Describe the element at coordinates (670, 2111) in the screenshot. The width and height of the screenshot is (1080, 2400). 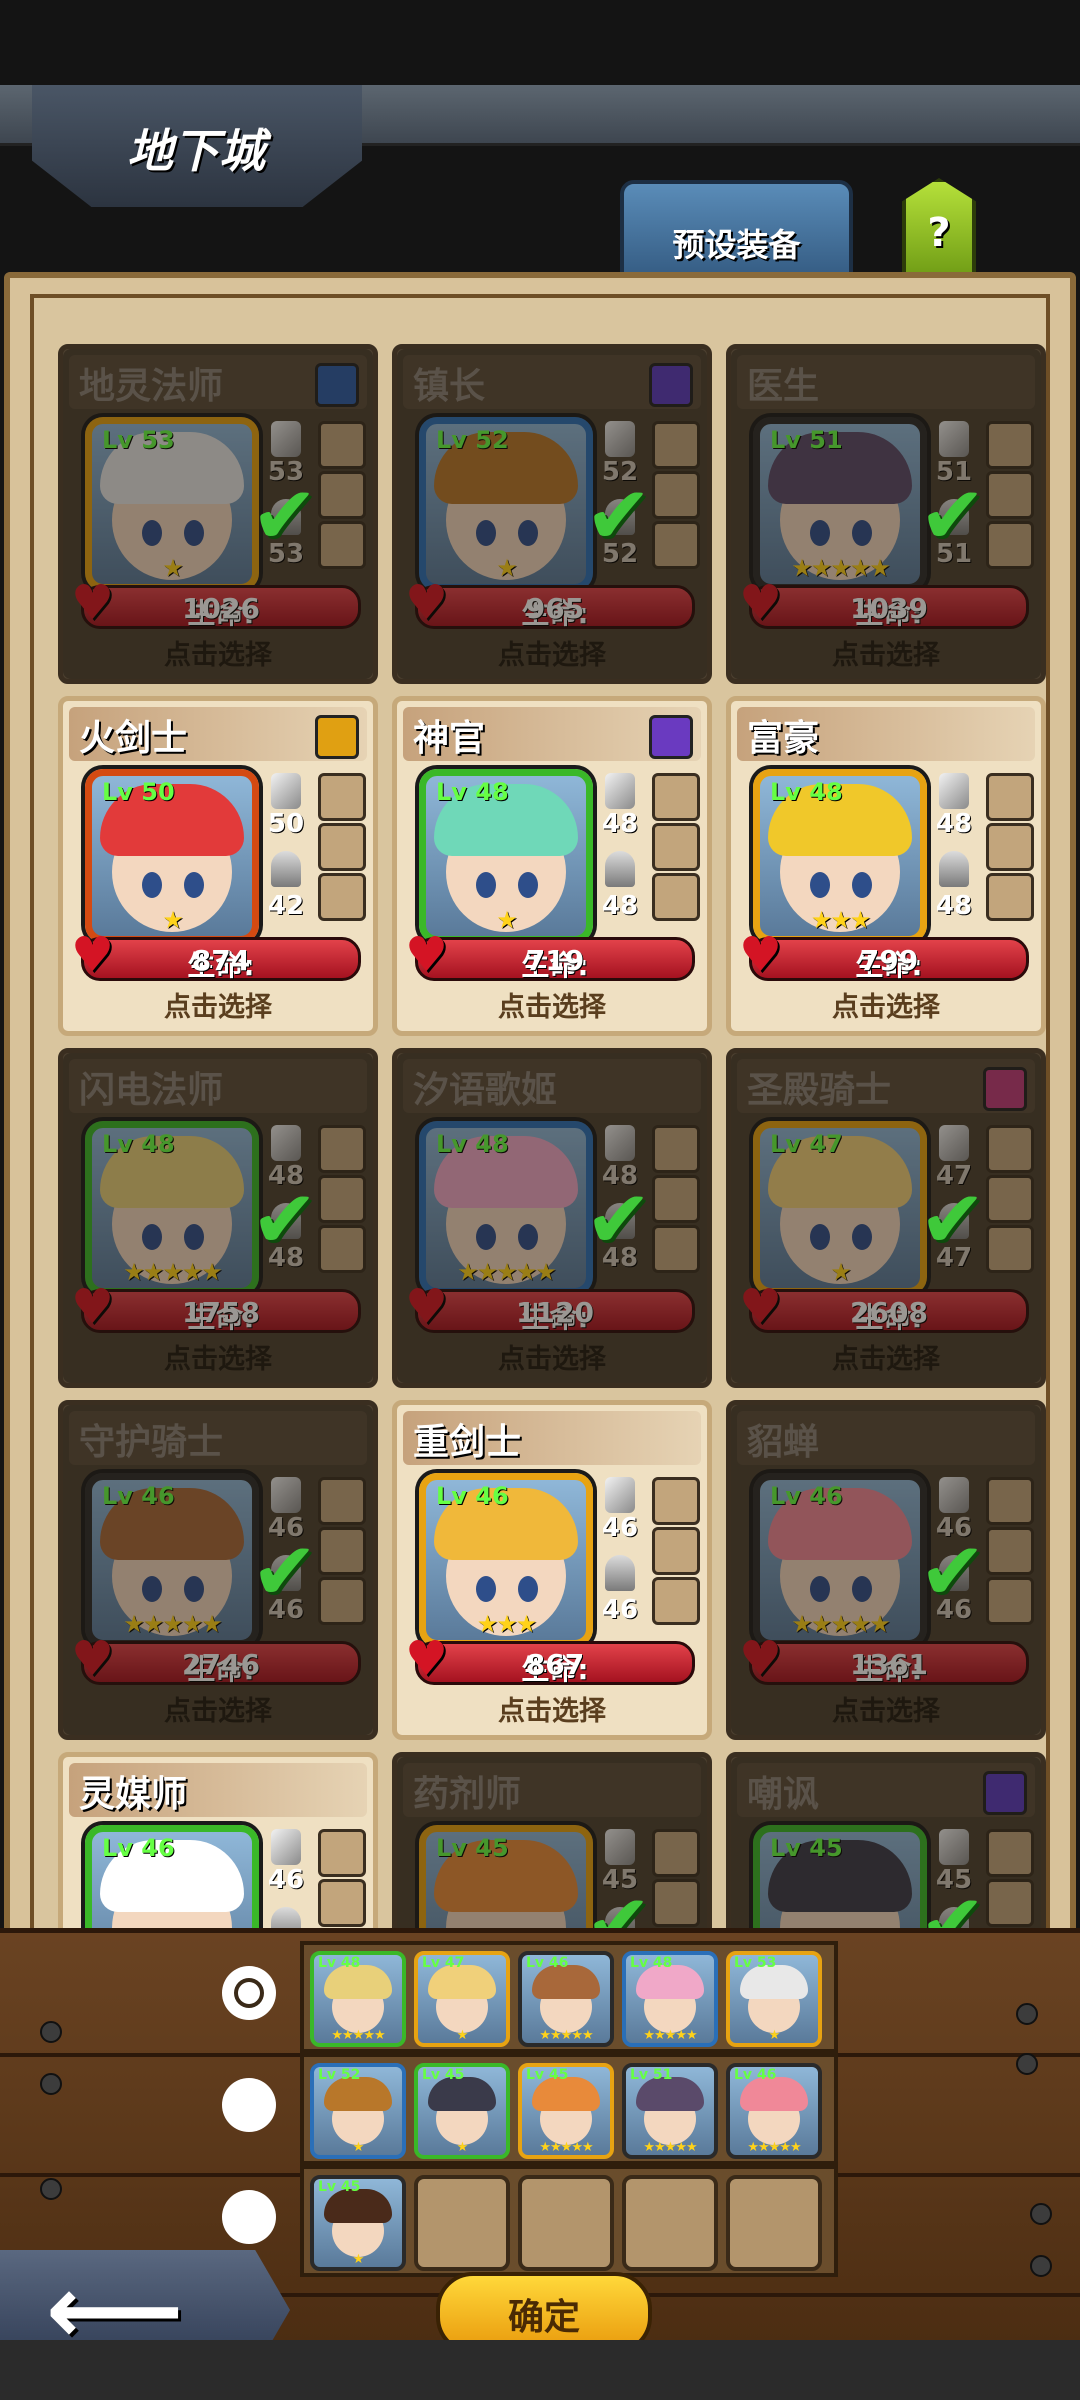
I see `team-member: Lv 51 ★★★★★` at that location.